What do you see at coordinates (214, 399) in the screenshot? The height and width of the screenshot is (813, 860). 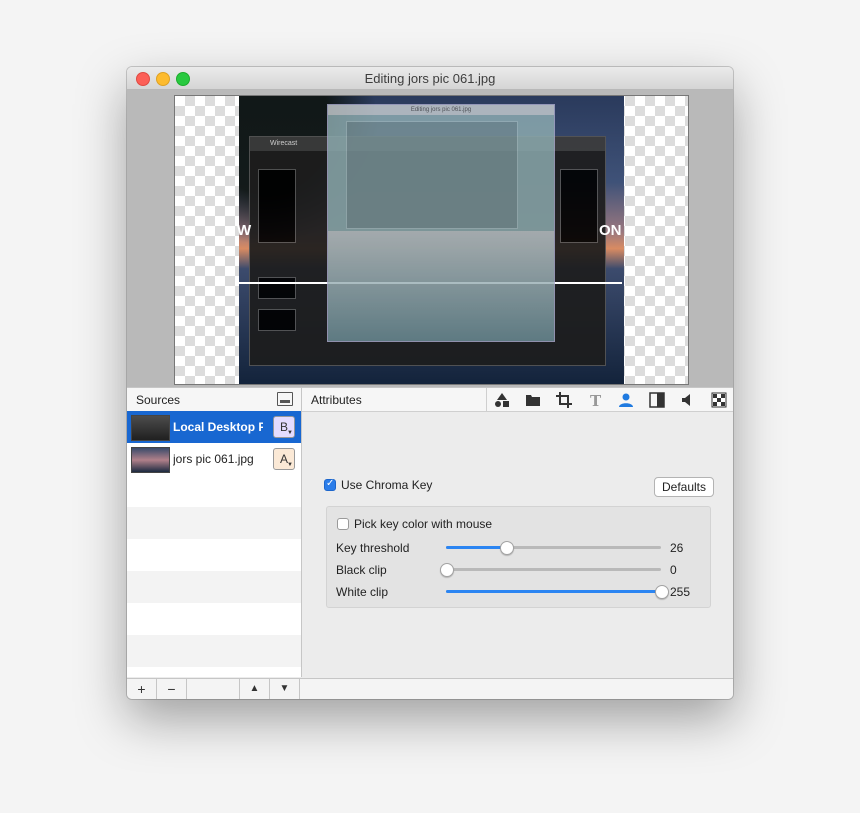 I see `sources-header: Sources` at bounding box center [214, 399].